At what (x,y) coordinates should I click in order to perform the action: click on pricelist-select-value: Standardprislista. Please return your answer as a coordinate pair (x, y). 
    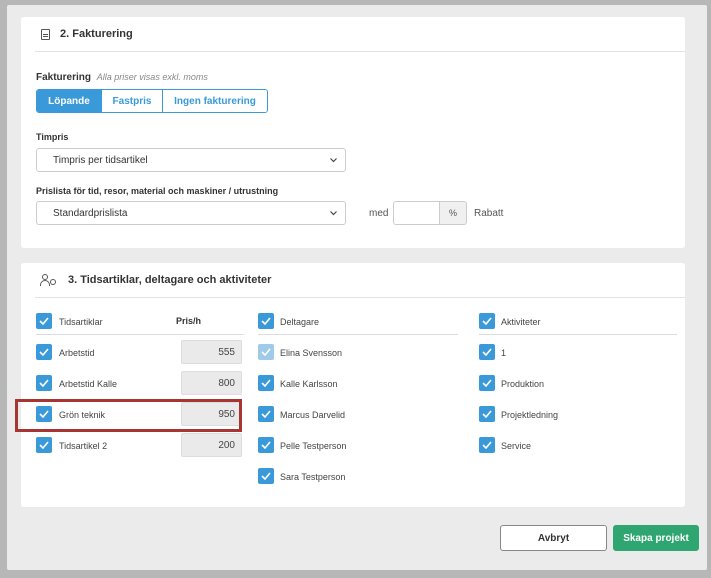
    Looking at the image, I should click on (90, 213).